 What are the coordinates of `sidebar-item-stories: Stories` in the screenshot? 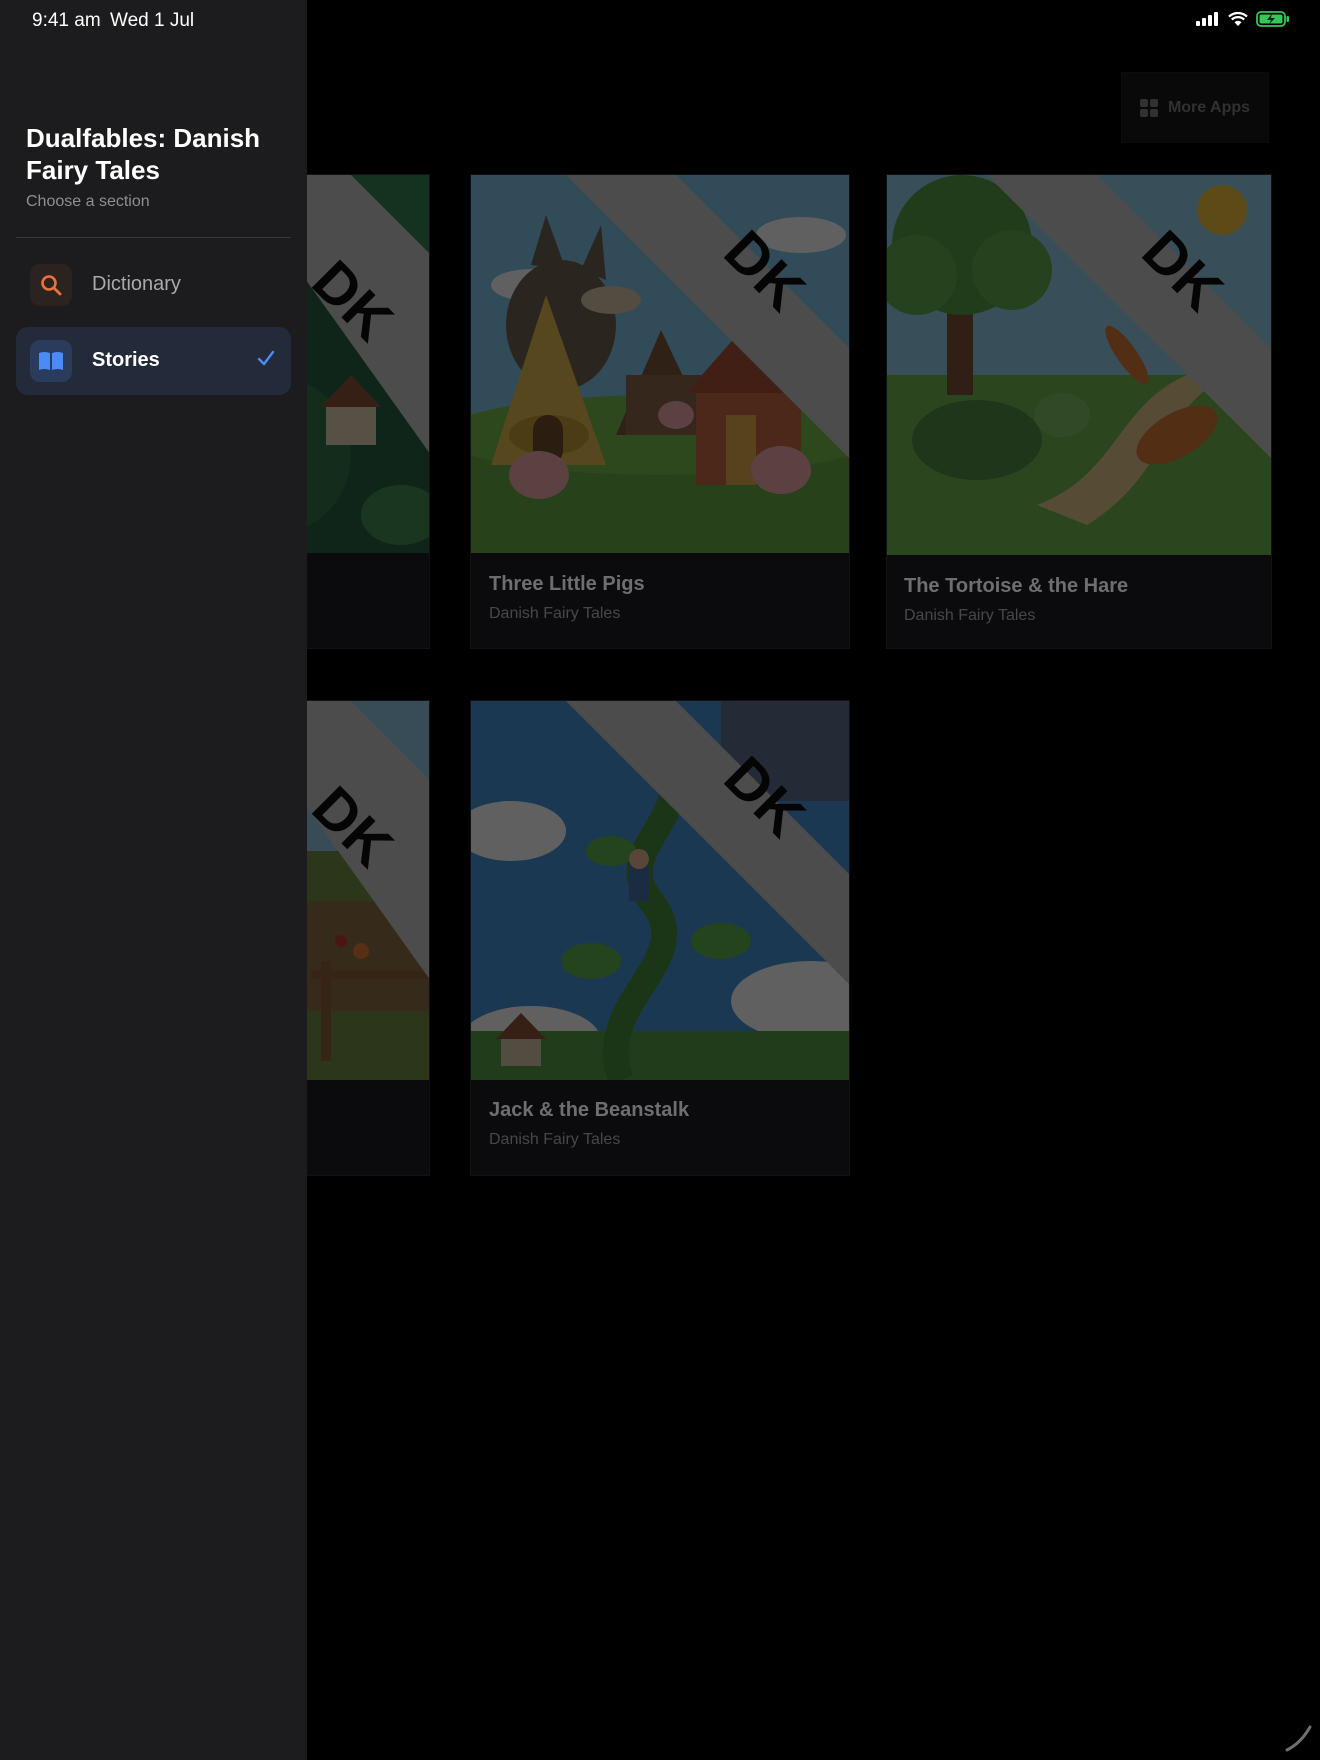 It's located at (153, 361).